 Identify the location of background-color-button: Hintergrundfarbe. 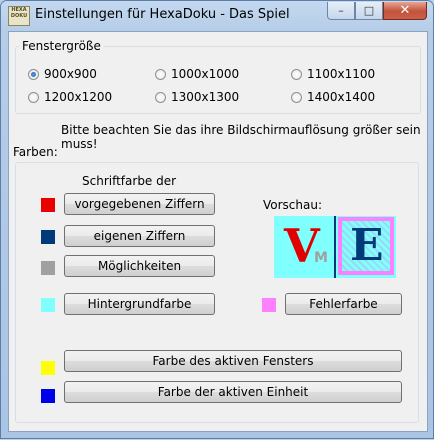
(139, 304).